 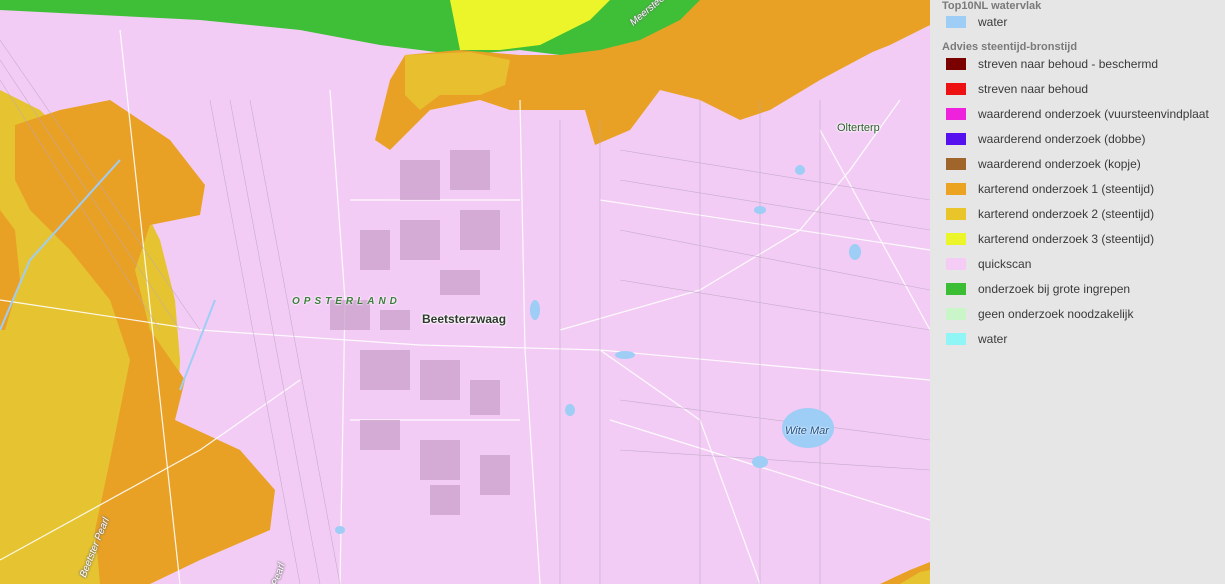 I want to click on legend-label: karterend onderzoek 1 (steentijd), so click(x=1066, y=189).